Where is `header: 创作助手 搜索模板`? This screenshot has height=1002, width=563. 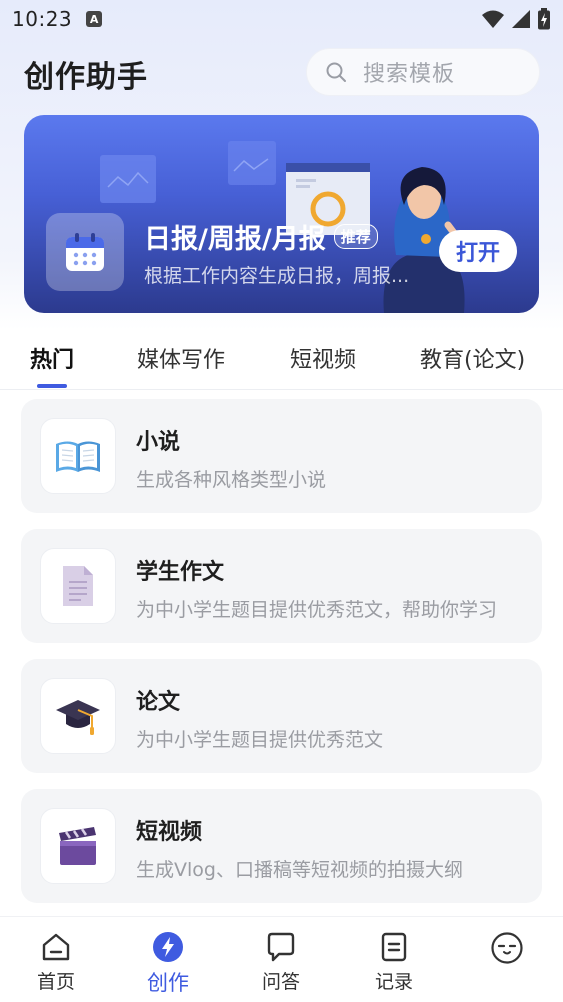
header: 创作助手 搜索模板 is located at coordinates (281, 72).